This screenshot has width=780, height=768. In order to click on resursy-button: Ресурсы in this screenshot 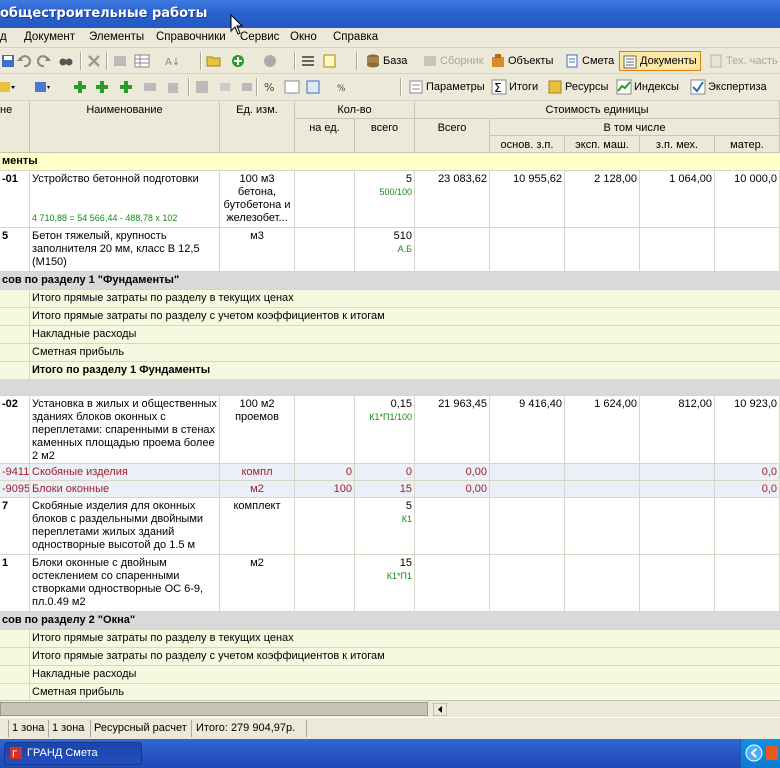, I will do `click(578, 87)`.